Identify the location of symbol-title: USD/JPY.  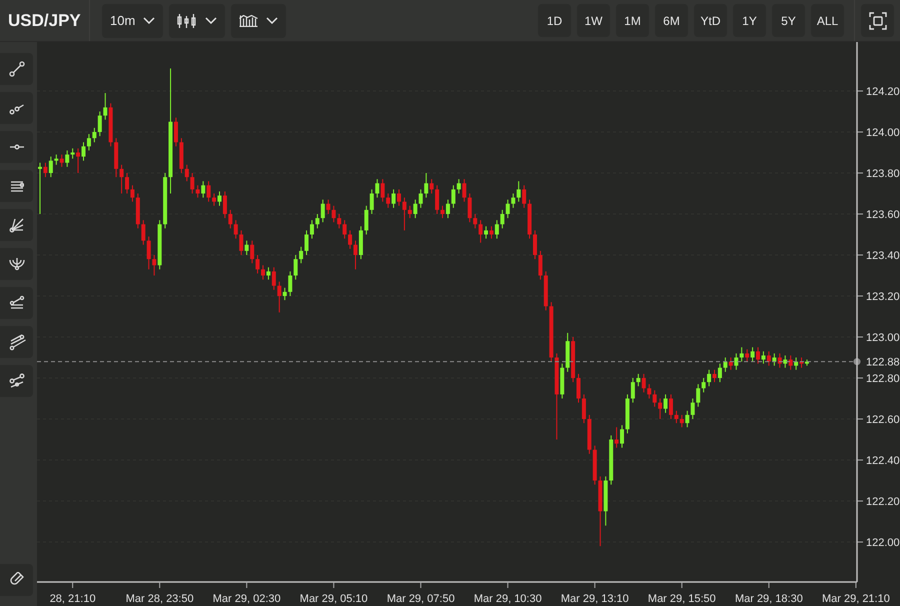
(45, 20).